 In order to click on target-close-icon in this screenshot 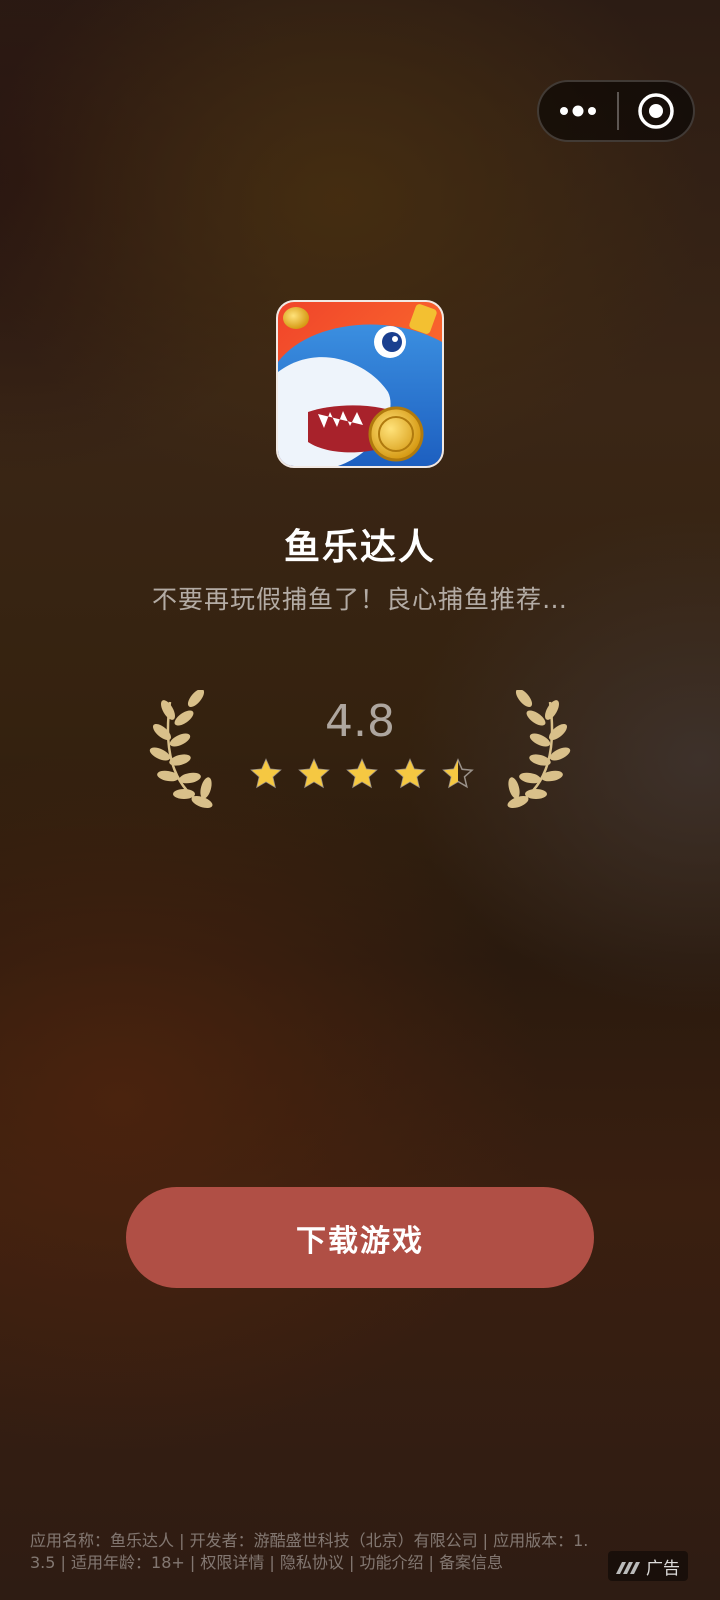, I will do `click(656, 111)`.